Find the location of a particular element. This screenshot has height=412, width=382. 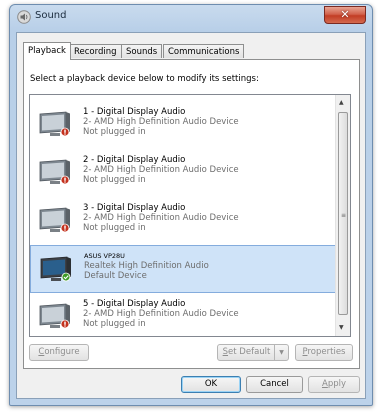

device-name: 3 - Digital Display Audio is located at coordinates (134, 208).